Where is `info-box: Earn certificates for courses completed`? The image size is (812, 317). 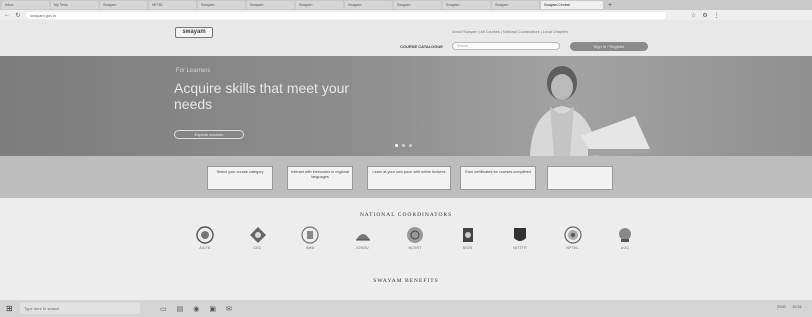 info-box: Earn certificates for courses completed is located at coordinates (498, 178).